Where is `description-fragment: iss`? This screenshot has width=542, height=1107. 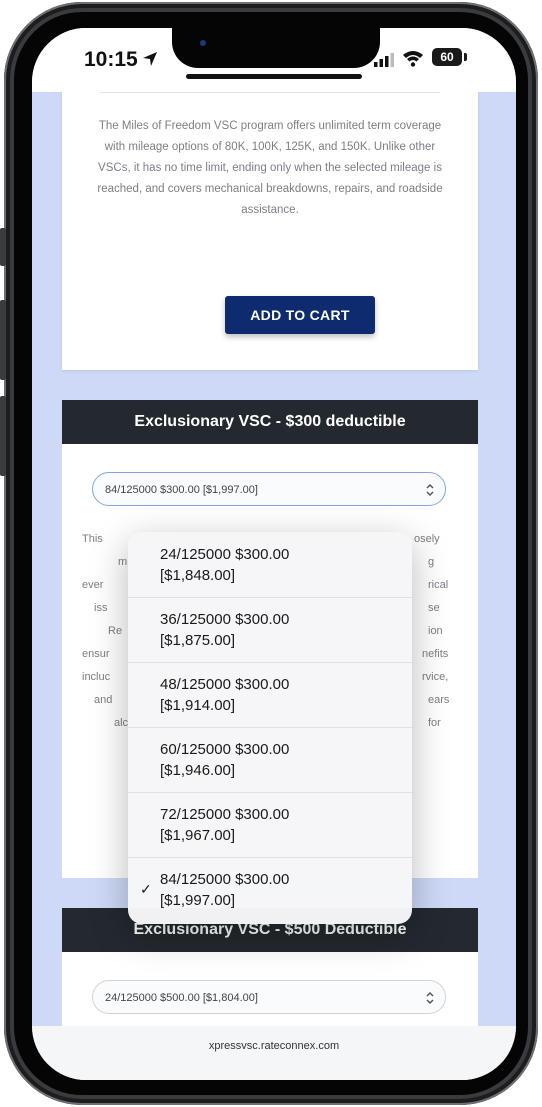 description-fragment: iss is located at coordinates (101, 608).